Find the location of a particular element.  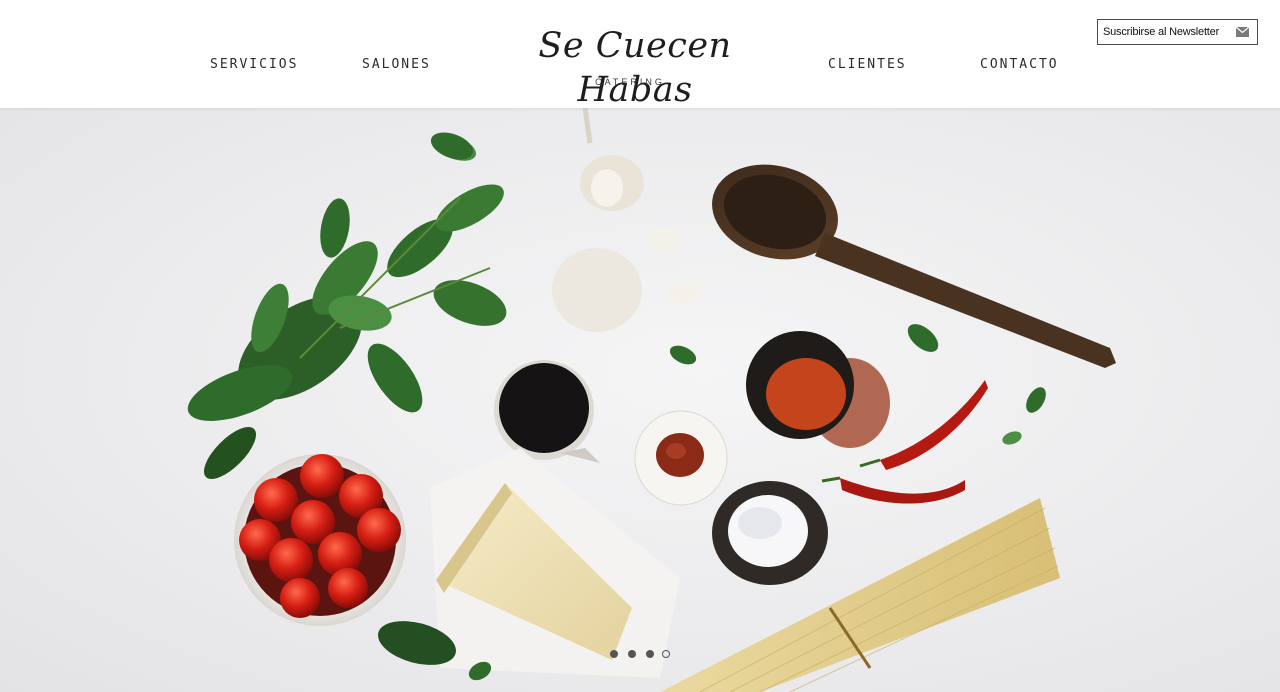

garlic is located at coordinates (627, 220).